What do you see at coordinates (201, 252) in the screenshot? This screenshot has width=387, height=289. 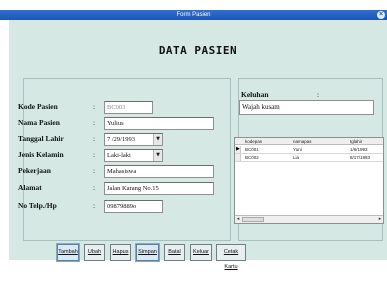 I see `keluar-button: Keluar` at bounding box center [201, 252].